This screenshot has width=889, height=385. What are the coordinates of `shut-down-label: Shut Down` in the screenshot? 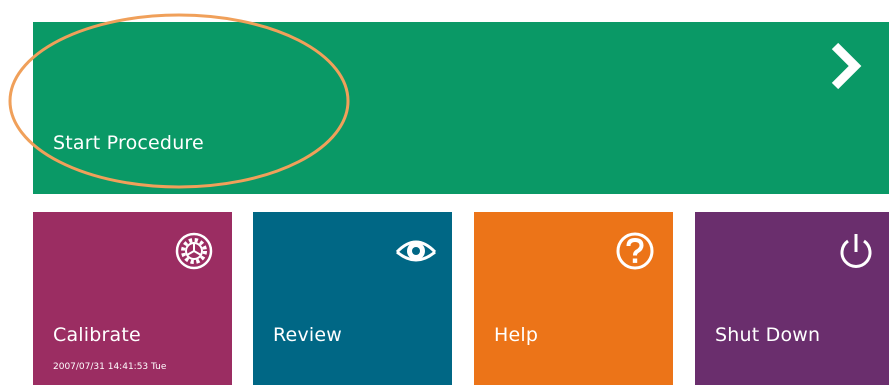 It's located at (768, 335).